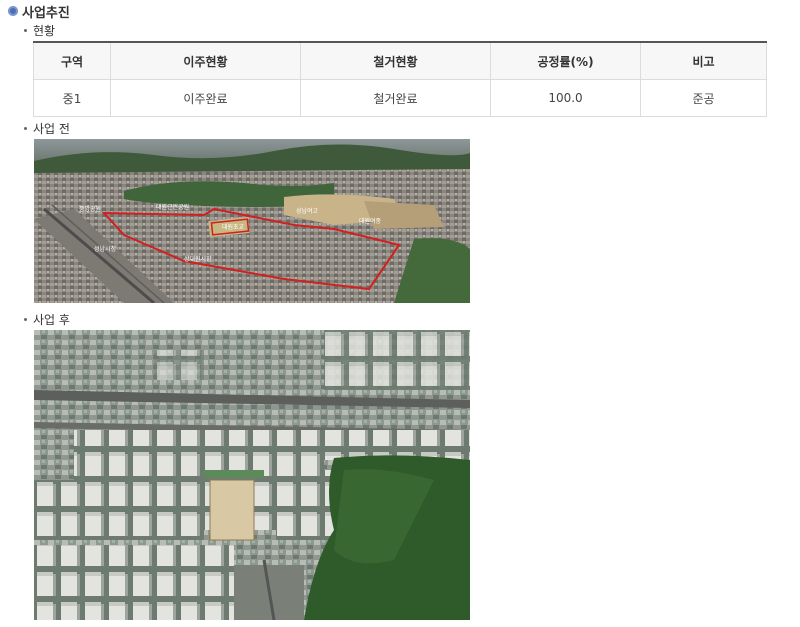 Image resolution: width=800 pixels, height=627 pixels. What do you see at coordinates (703, 60) in the screenshot?
I see `header-remarks: 비고` at bounding box center [703, 60].